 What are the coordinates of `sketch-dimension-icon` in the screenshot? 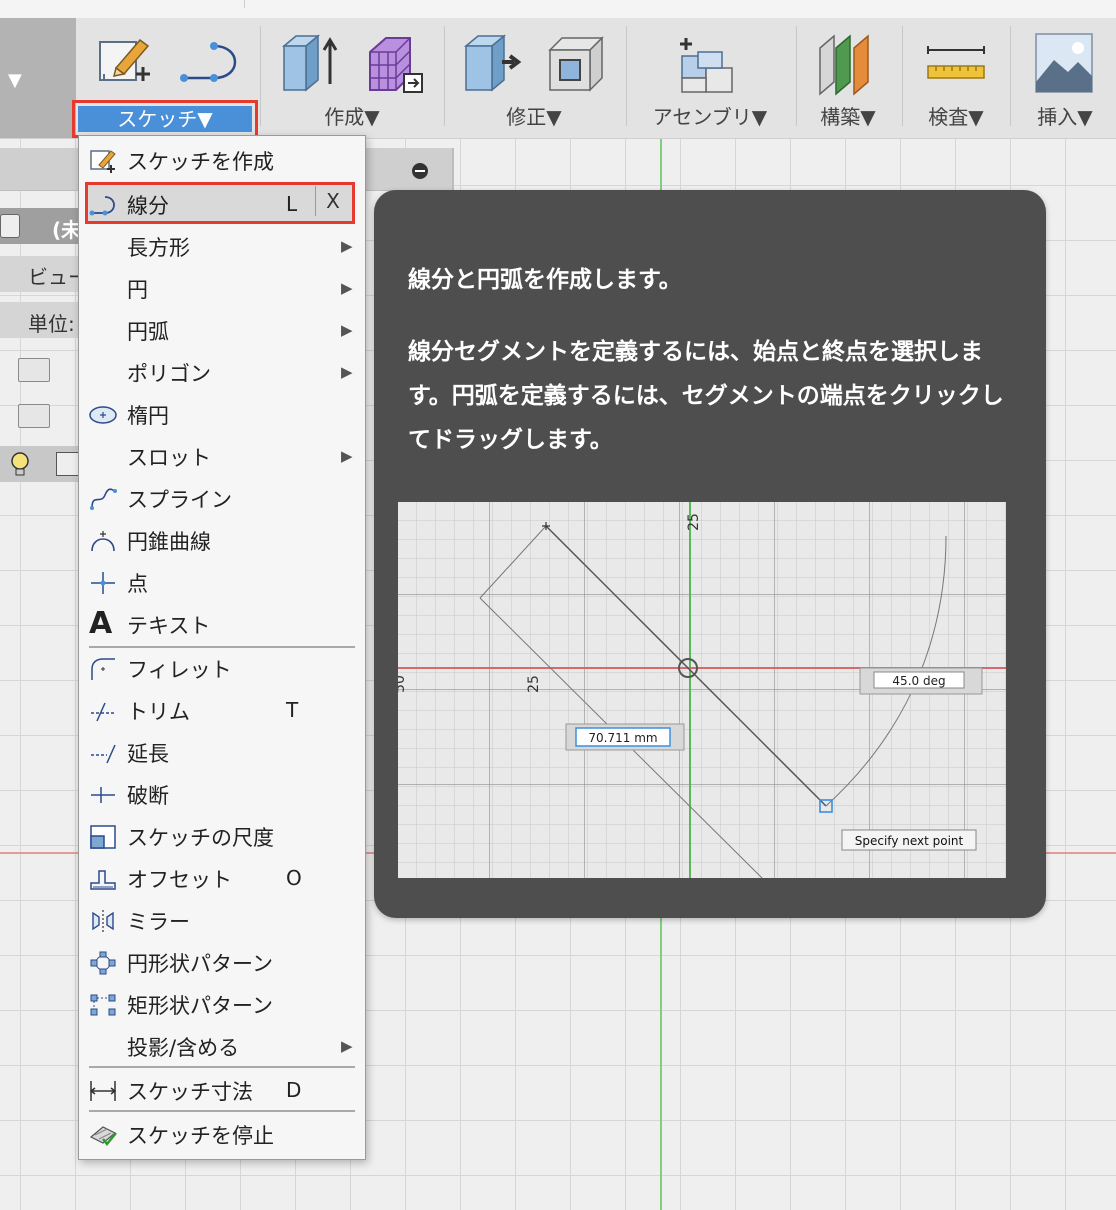 It's located at (103, 1091).